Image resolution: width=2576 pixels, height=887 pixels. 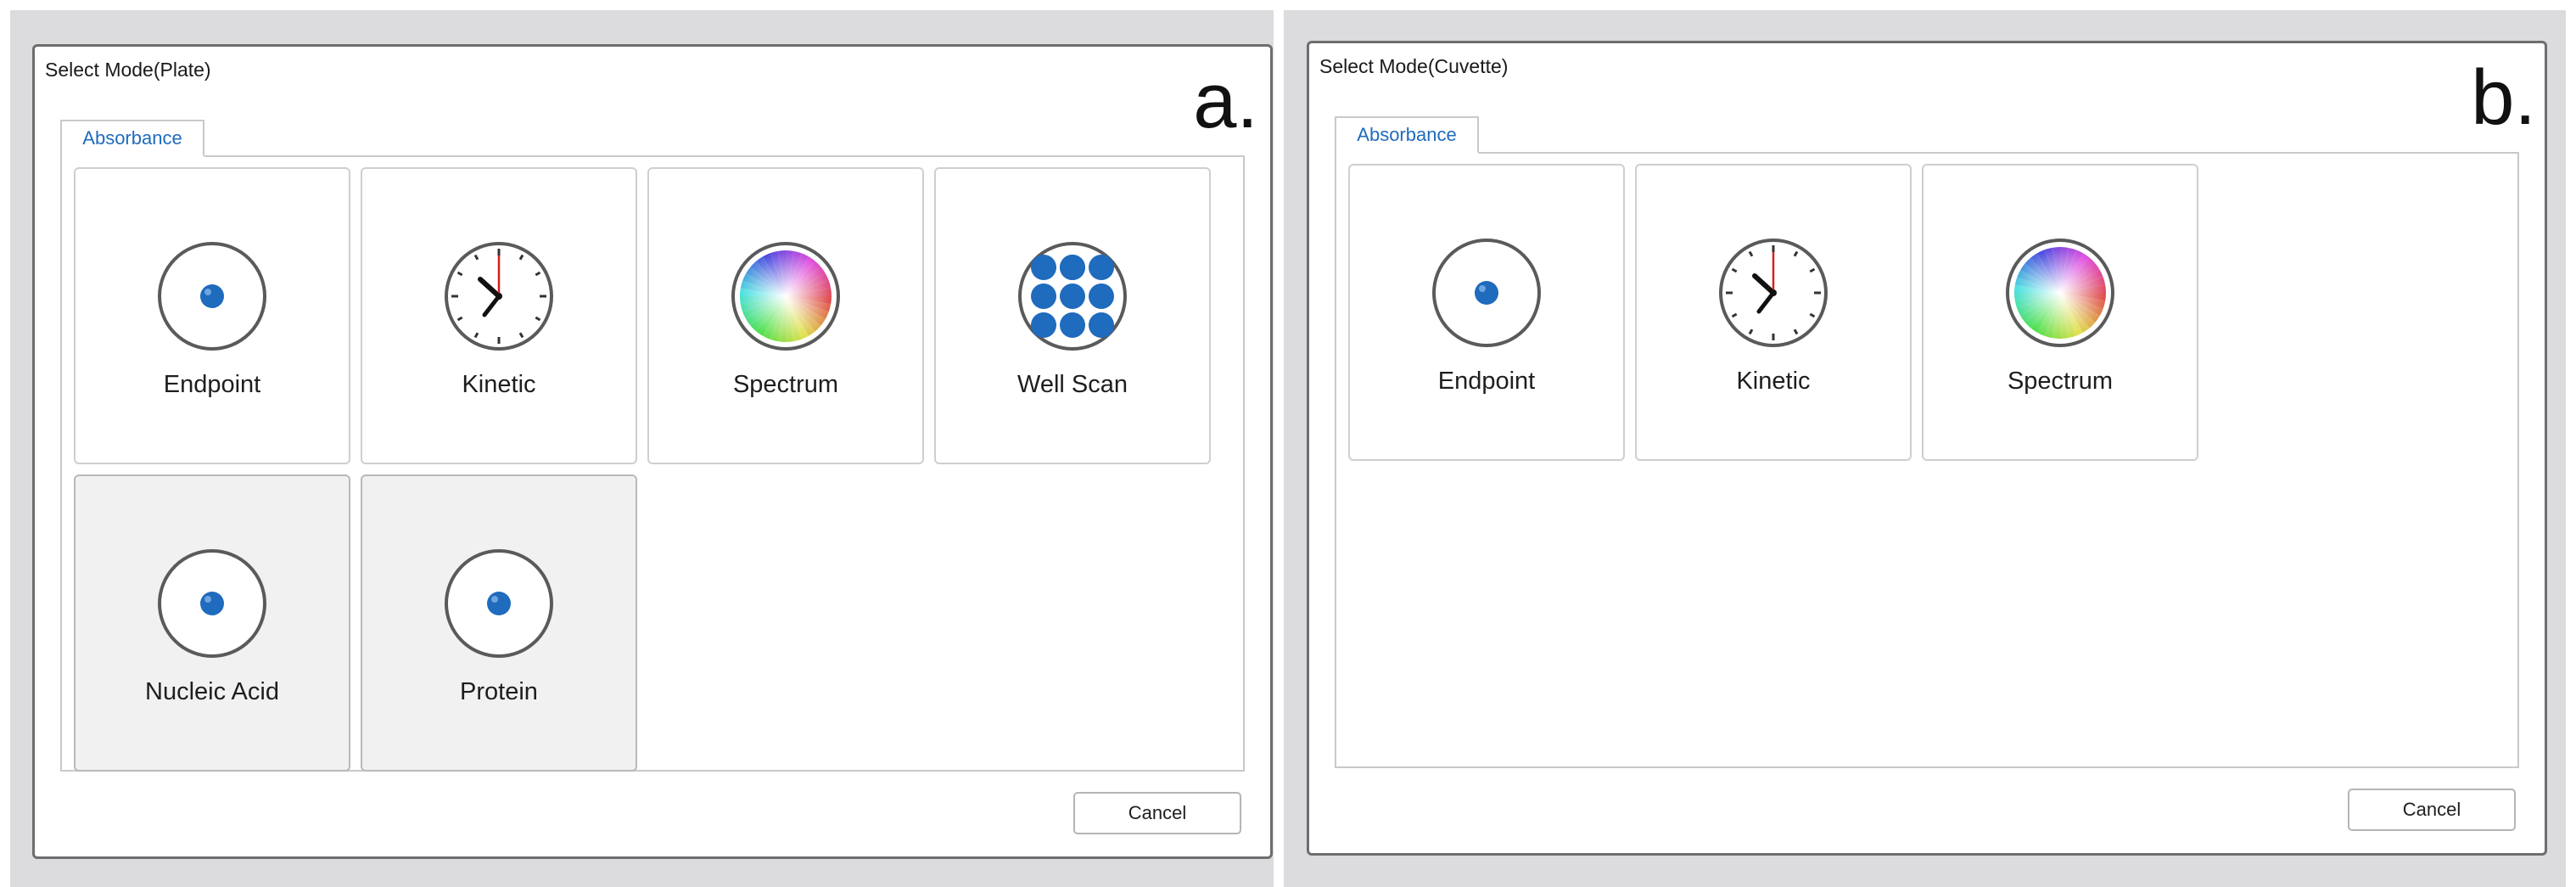 I want to click on mode-tile-well-scan: Well Scan, so click(x=1072, y=315).